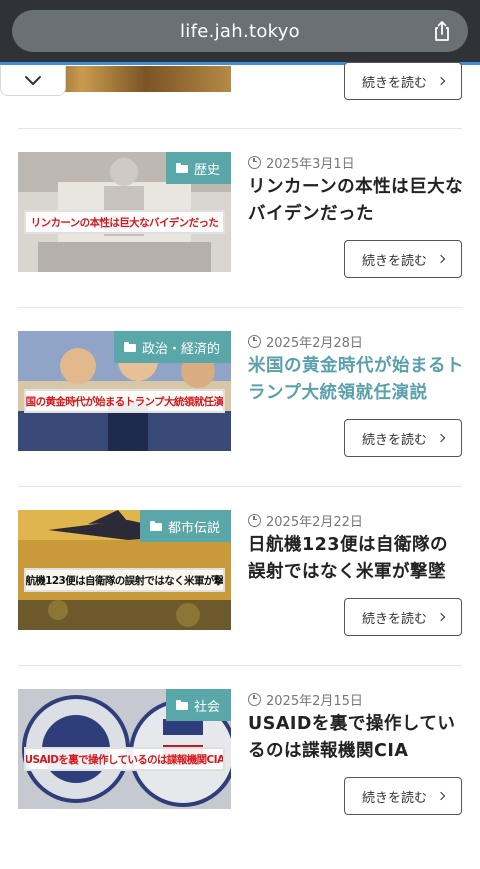 This screenshot has width=480, height=869. Describe the element at coordinates (124, 222) in the screenshot. I see `thumbnail-caption: リンカーンの本性は巨大なバイデンだった` at that location.